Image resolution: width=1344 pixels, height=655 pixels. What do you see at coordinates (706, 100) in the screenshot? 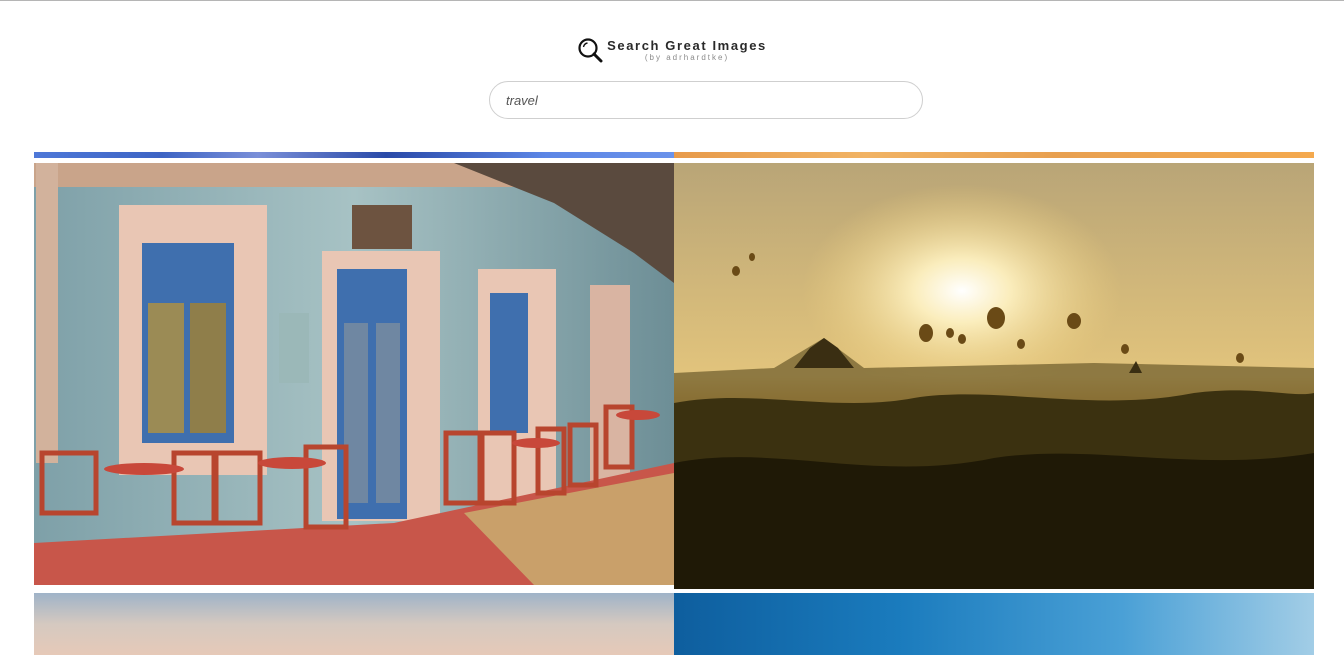
I see `search-input` at bounding box center [706, 100].